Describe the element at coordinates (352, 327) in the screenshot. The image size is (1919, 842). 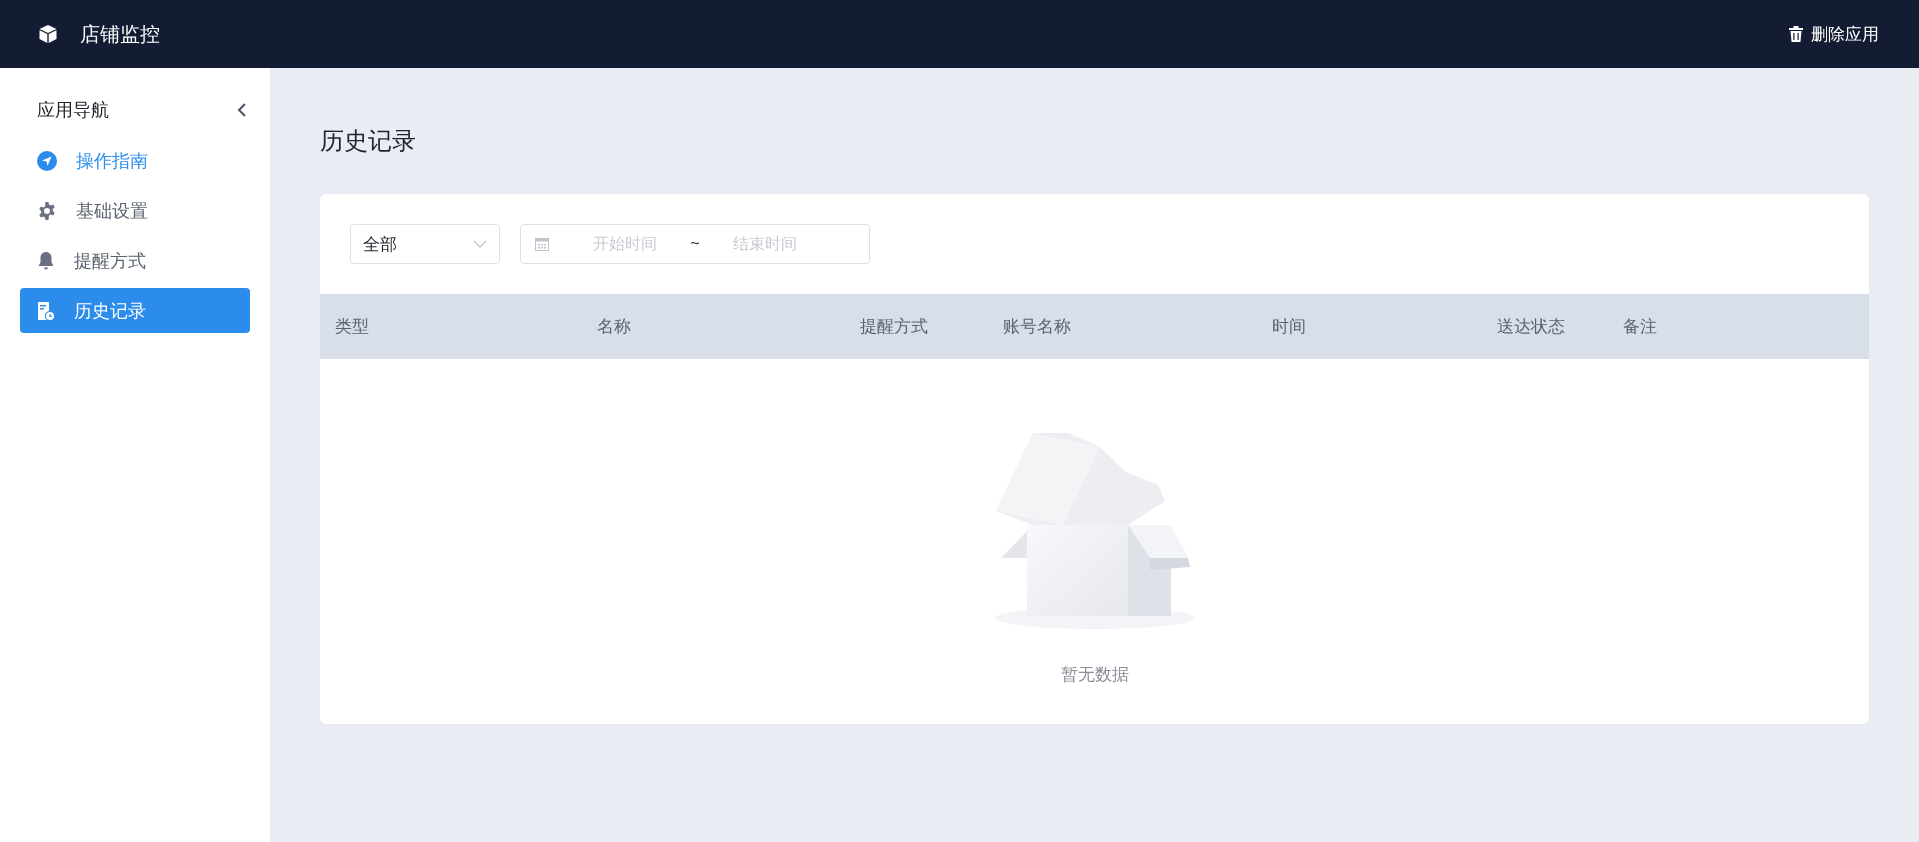
I see `column-header: 类型` at that location.